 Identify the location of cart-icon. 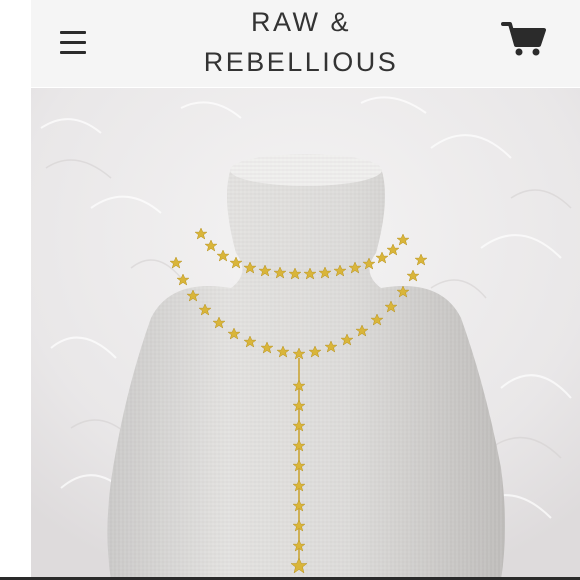
(523, 39).